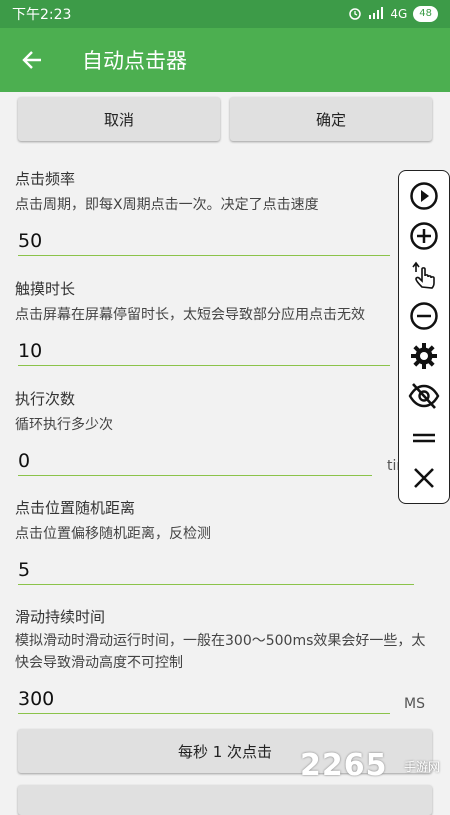 Image resolution: width=450 pixels, height=815 pixels. Describe the element at coordinates (167, 205) in the screenshot. I see `click-rate-desc: 点击周期，即每X周期点击一次。决定了点击速度` at that location.